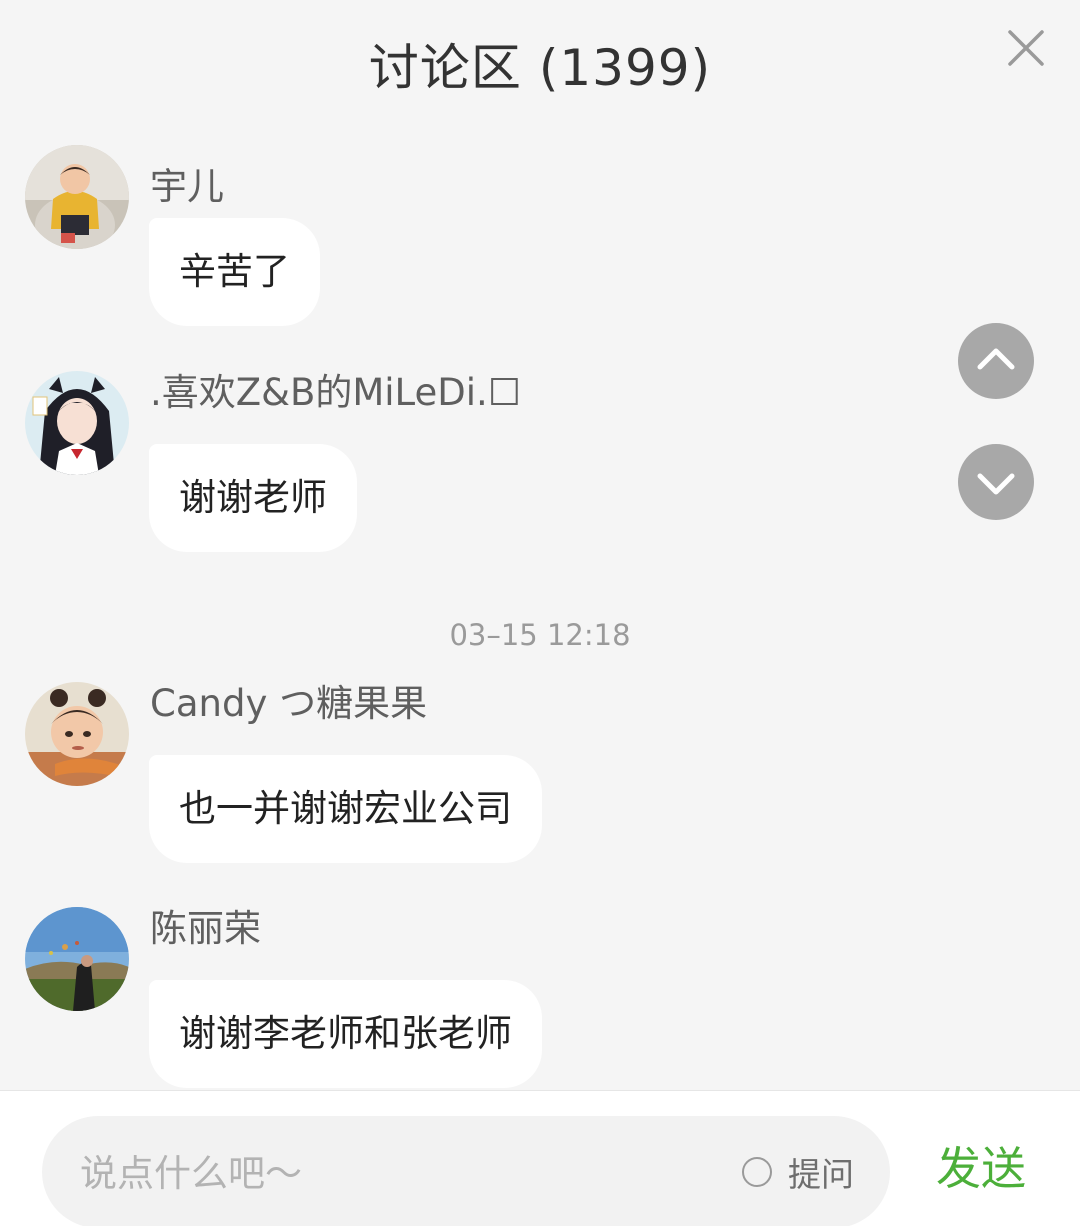 This screenshot has height=1226, width=1080. I want to click on ask-question-toggle: 提问, so click(798, 1172).